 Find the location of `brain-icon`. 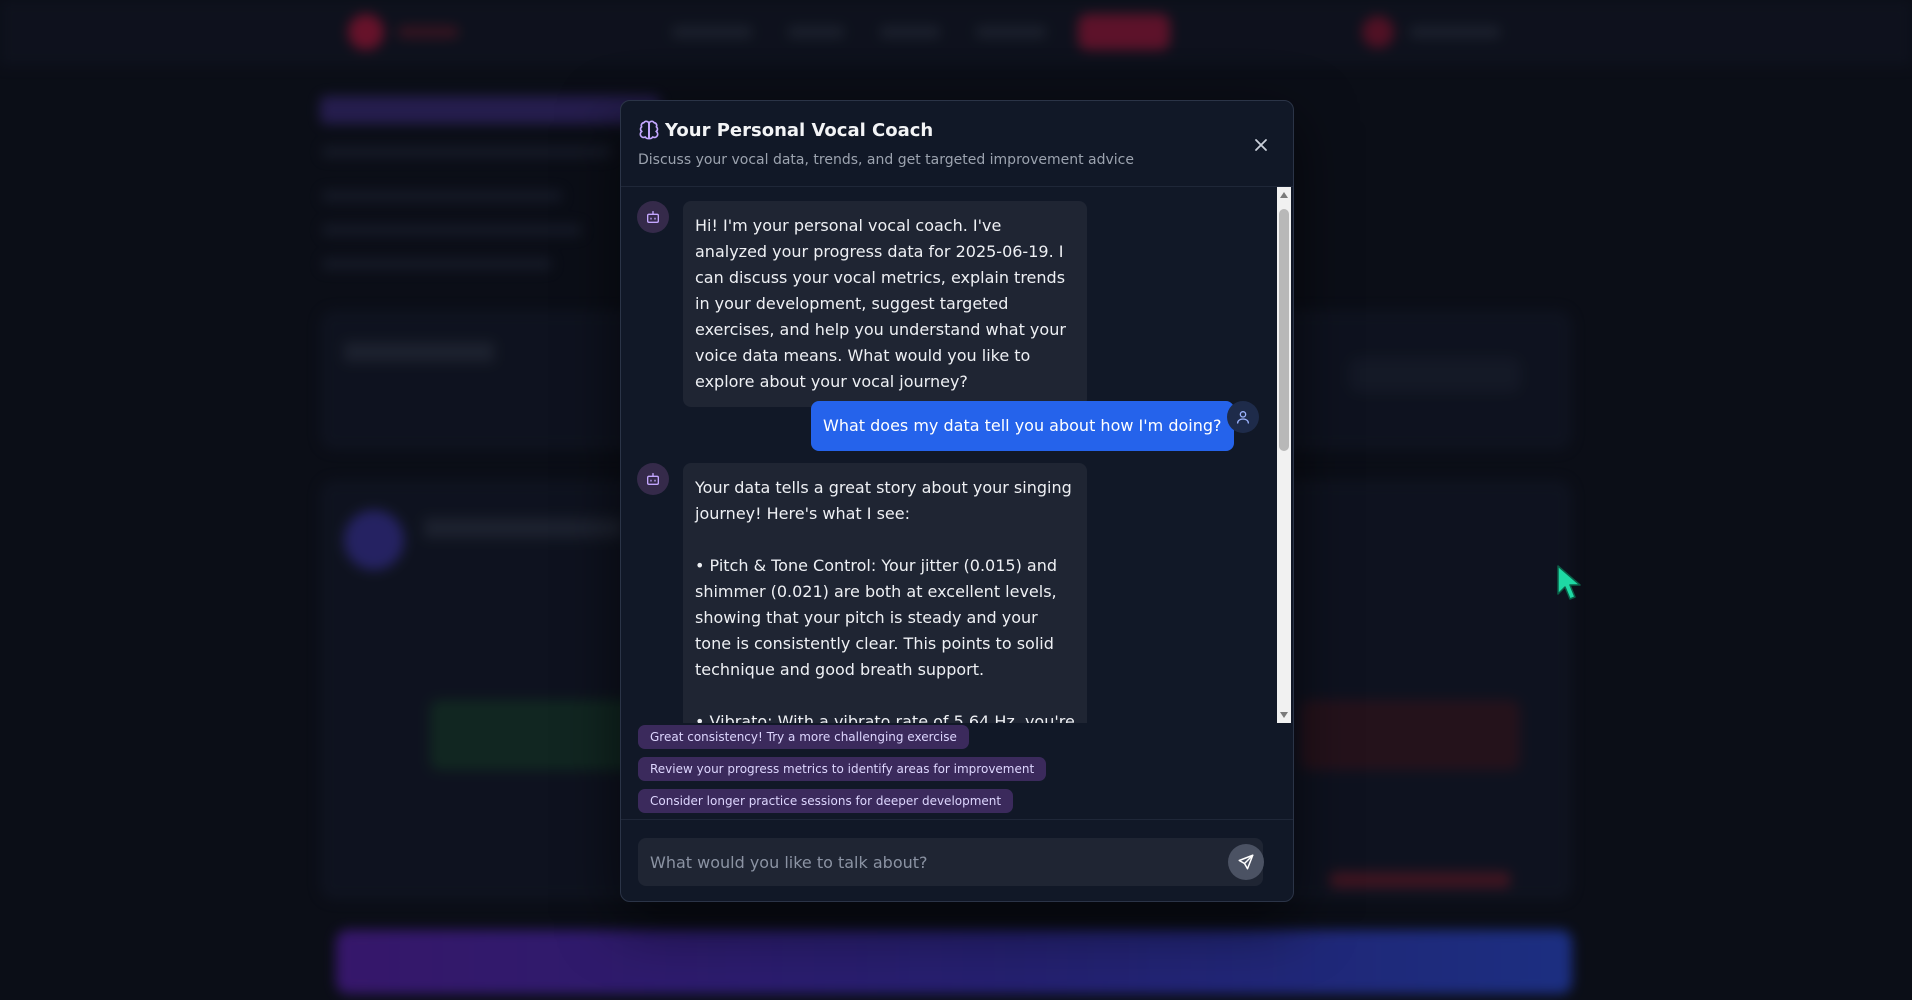

brain-icon is located at coordinates (649, 131).